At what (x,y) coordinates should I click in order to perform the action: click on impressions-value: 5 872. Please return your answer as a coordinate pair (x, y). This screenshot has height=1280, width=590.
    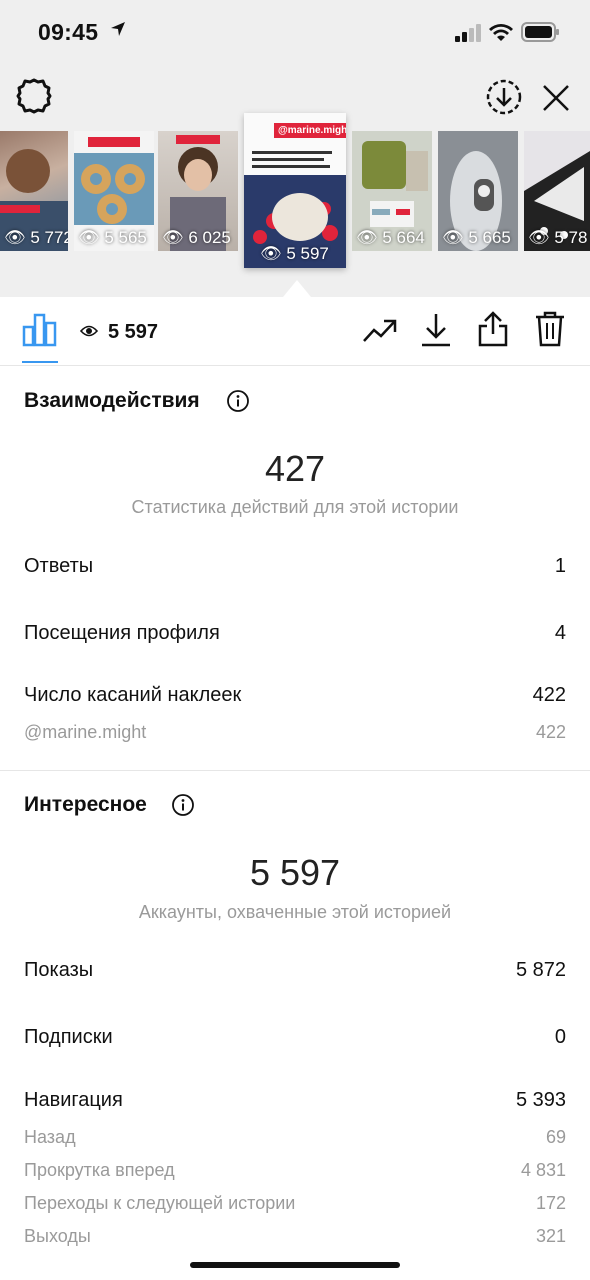
    Looking at the image, I should click on (540, 970).